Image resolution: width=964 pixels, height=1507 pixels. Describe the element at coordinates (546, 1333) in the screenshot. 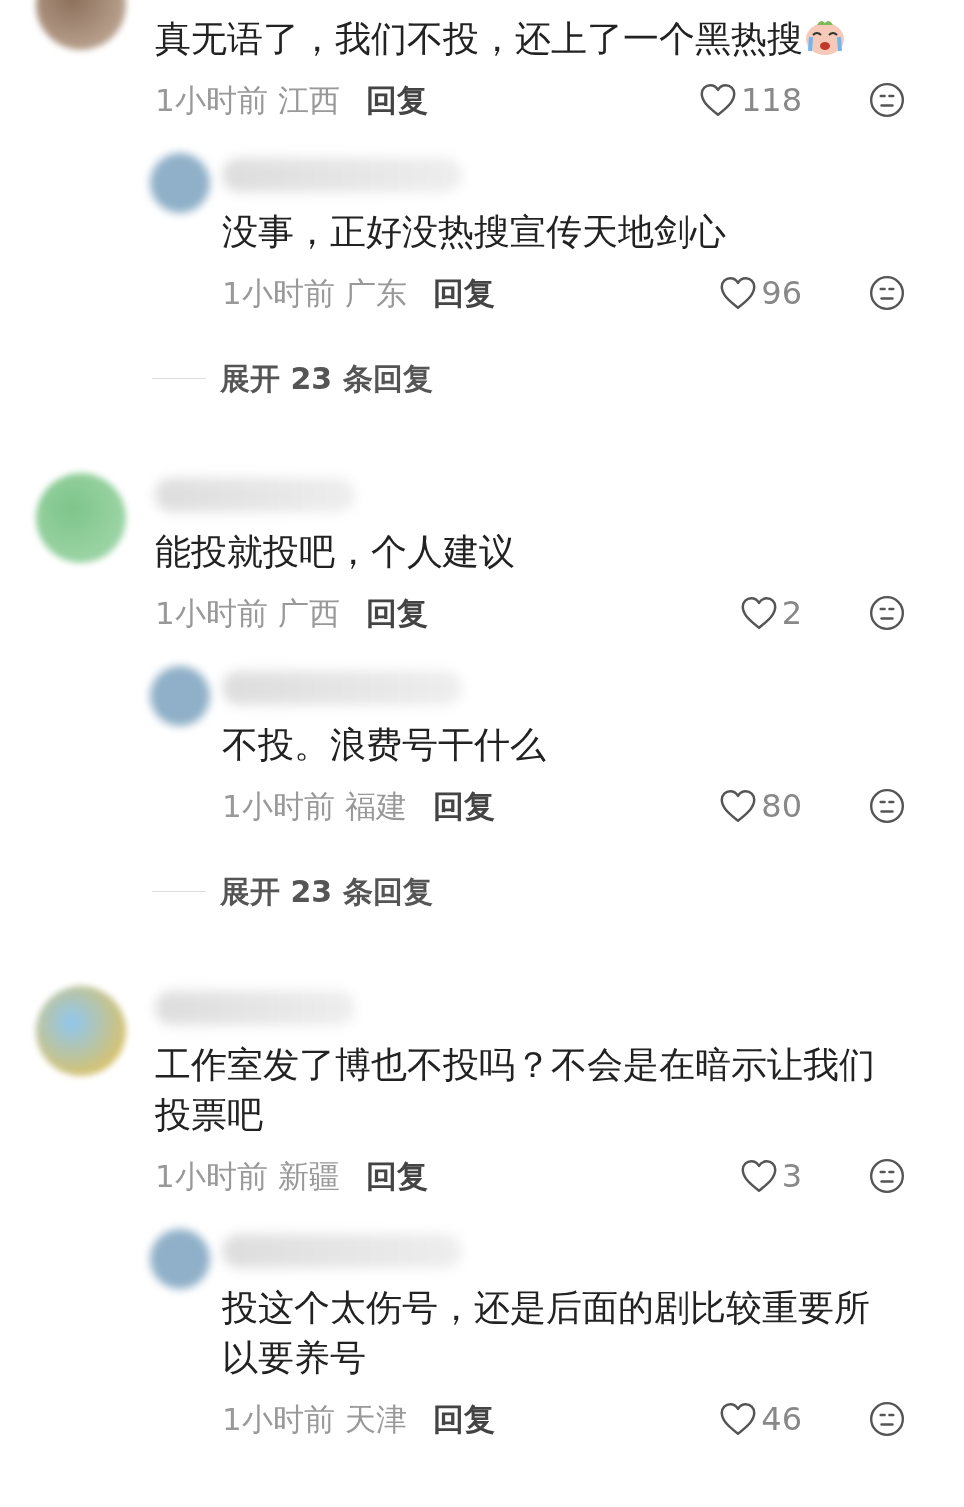

I see `comment-text: 投这个太伤号，还是后面的剧比较重要所以要养号` at that location.